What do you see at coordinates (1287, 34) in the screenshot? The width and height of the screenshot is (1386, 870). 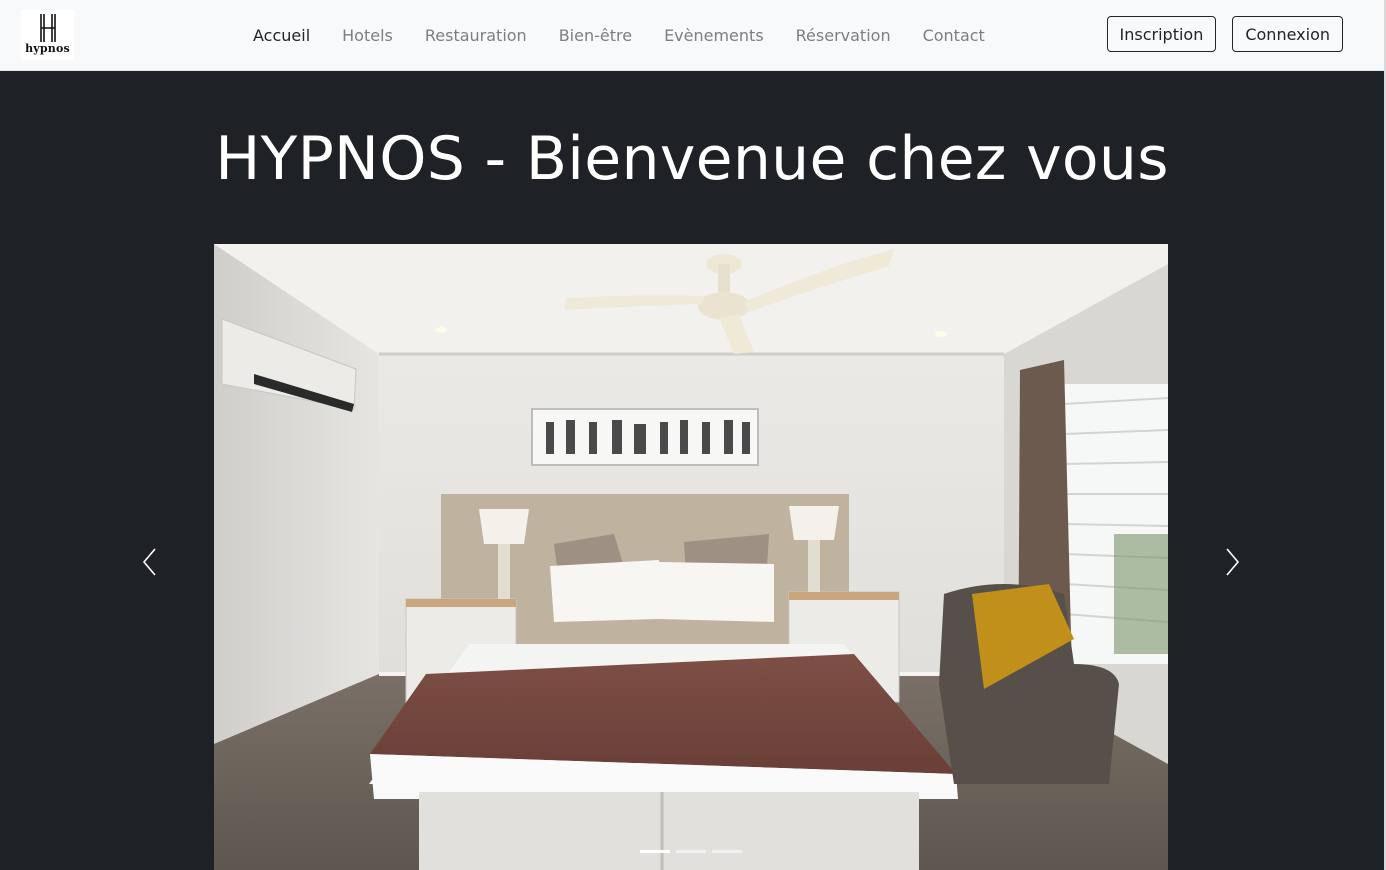 I see `login-button: Connexion` at bounding box center [1287, 34].